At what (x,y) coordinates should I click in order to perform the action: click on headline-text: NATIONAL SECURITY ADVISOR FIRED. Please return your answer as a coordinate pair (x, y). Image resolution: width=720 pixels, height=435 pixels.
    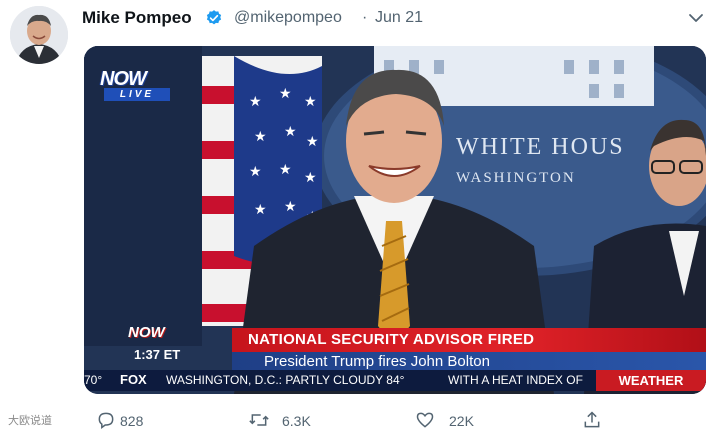
    Looking at the image, I should click on (391, 339).